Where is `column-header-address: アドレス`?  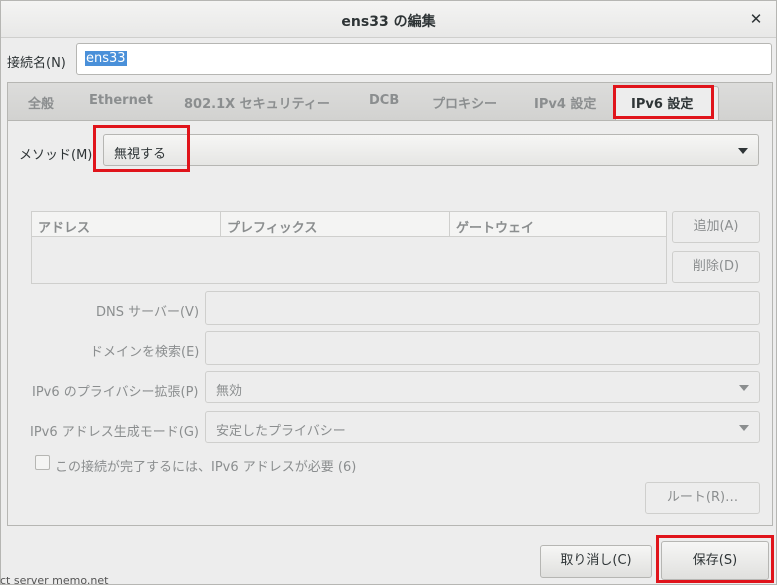 column-header-address: アドレス is located at coordinates (126, 224).